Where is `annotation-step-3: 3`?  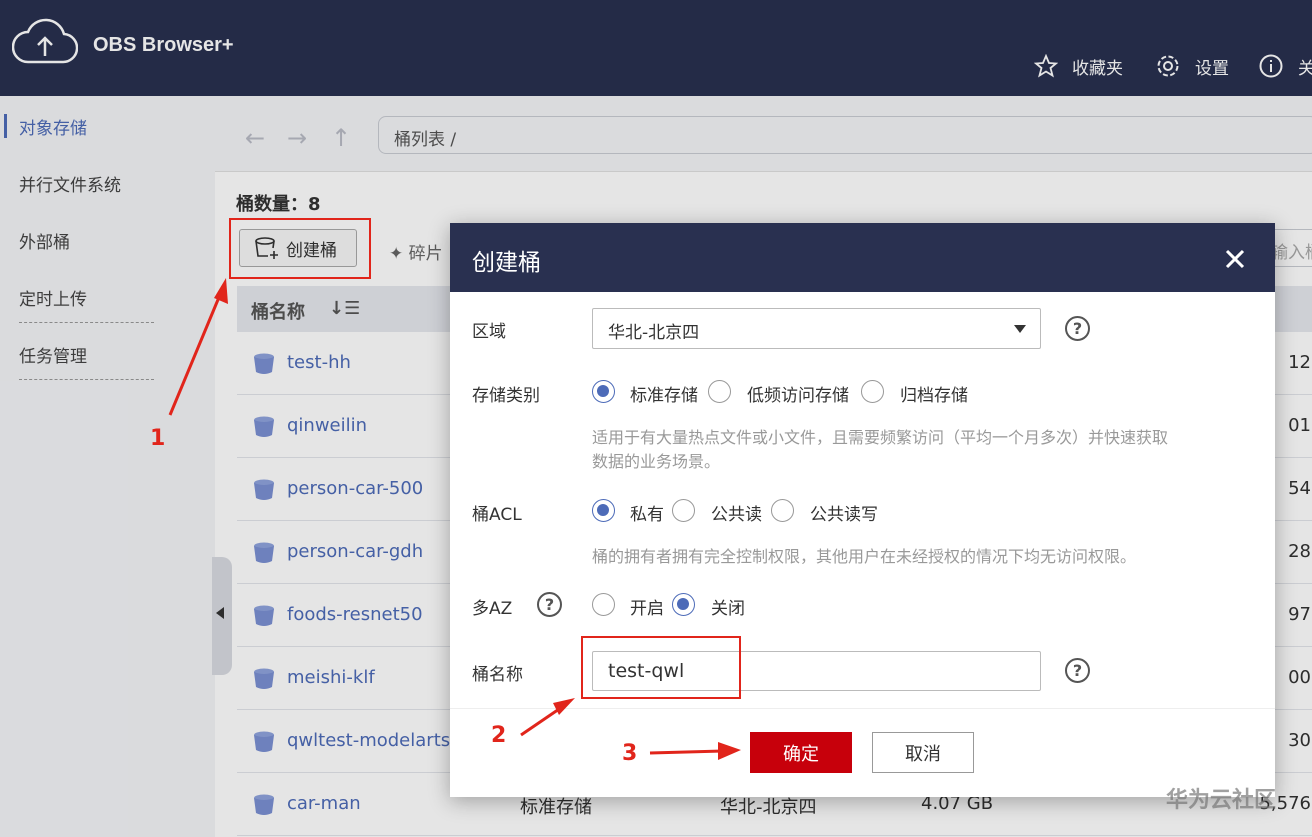
annotation-step-3: 3 is located at coordinates (630, 753).